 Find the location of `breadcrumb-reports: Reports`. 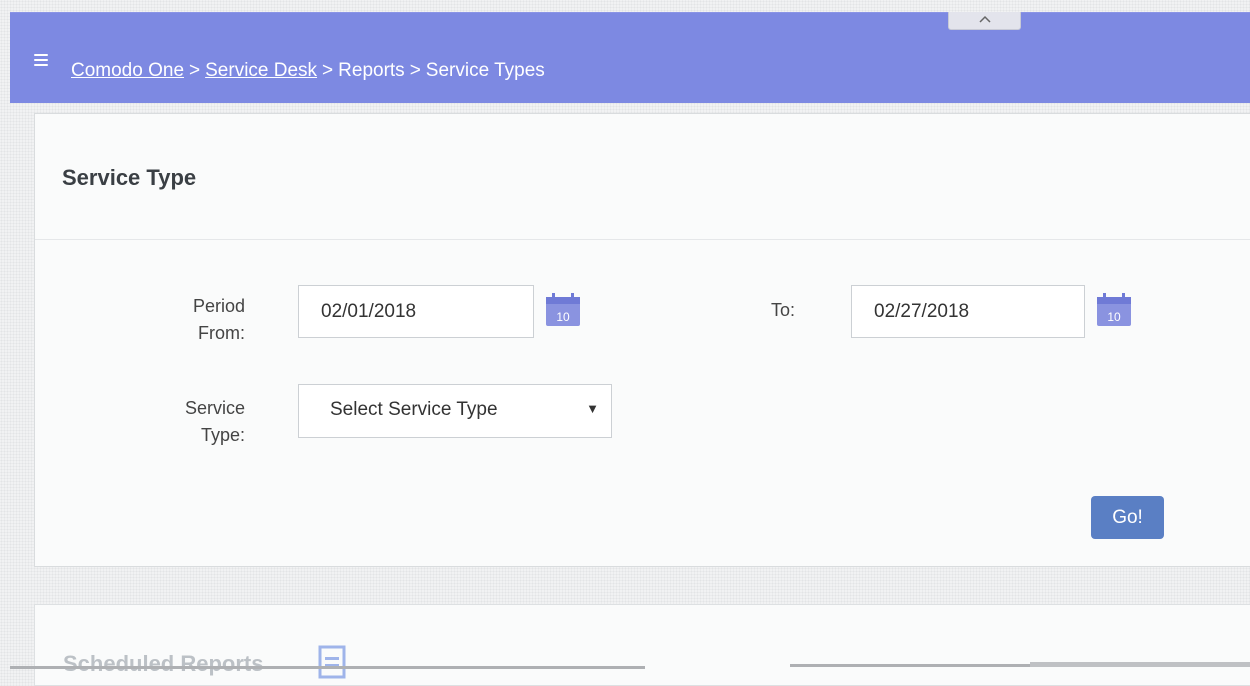

breadcrumb-reports: Reports is located at coordinates (371, 70).